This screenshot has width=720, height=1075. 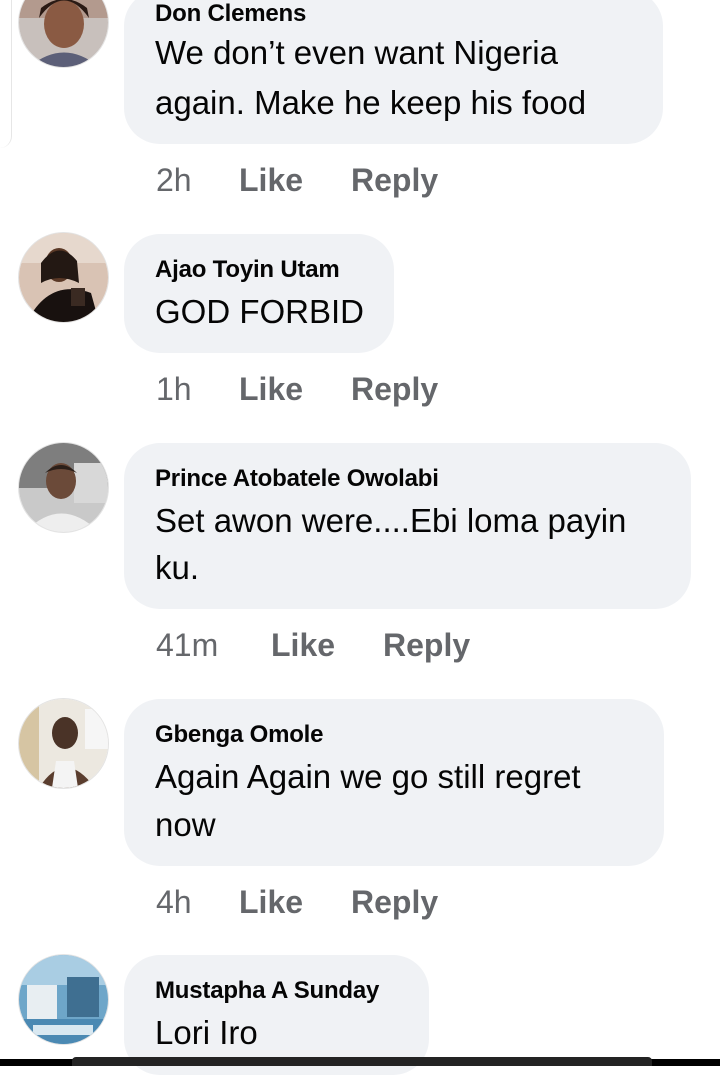 What do you see at coordinates (187, 645) in the screenshot?
I see `comment-timestamp: 41m` at bounding box center [187, 645].